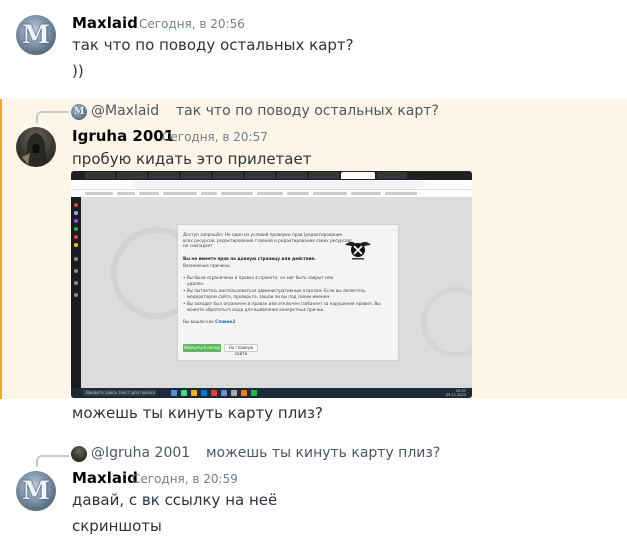  What do you see at coordinates (307, 111) in the screenshot?
I see `reply-preview: так что по поводу остальных карт?` at bounding box center [307, 111].